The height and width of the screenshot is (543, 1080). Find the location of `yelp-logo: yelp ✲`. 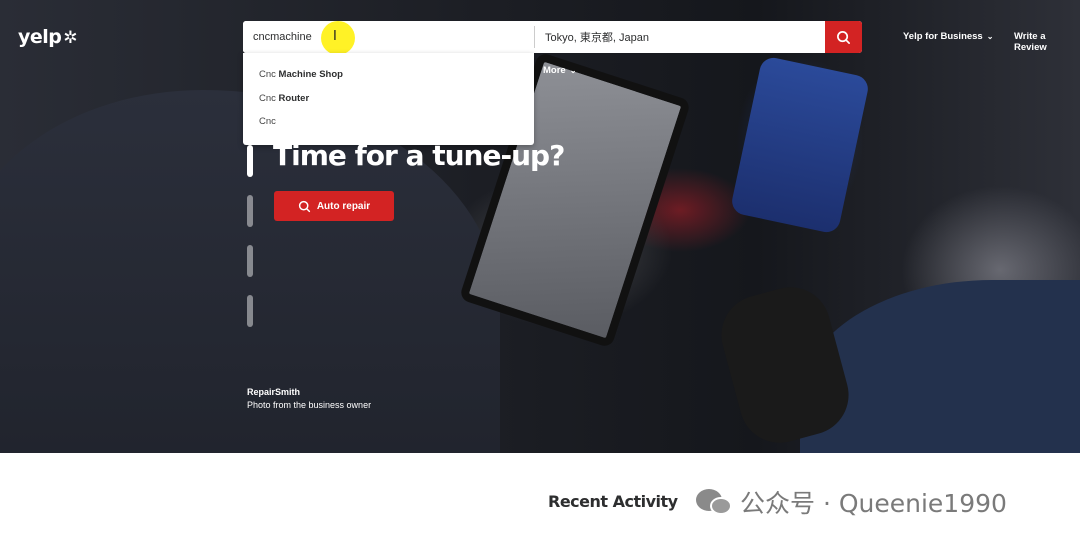

yelp-logo: yelp ✲ is located at coordinates (48, 37).